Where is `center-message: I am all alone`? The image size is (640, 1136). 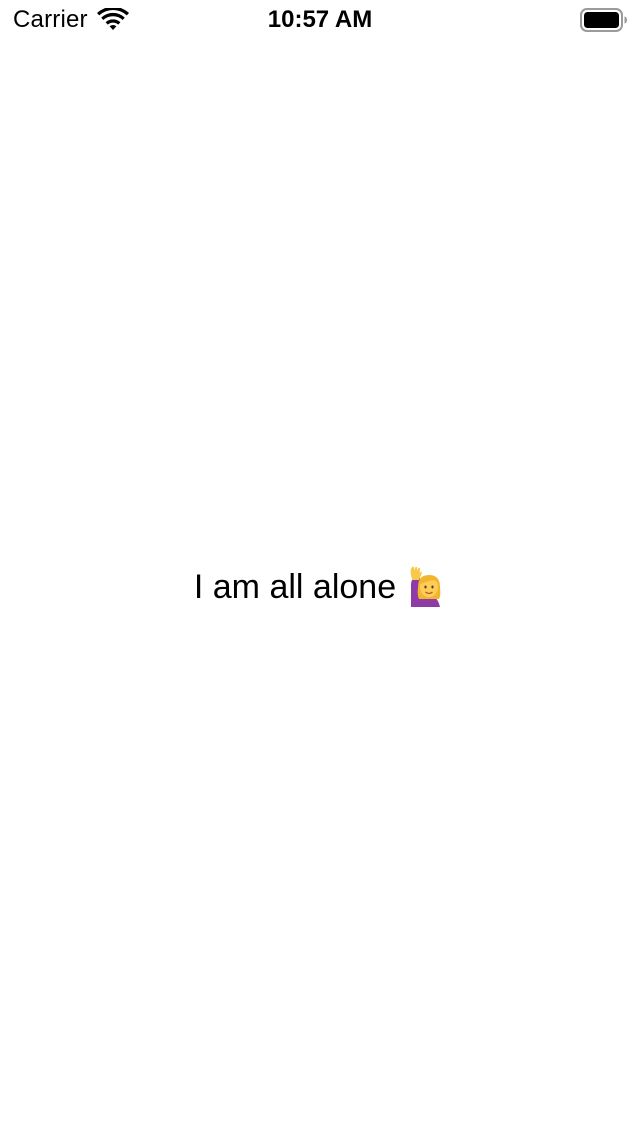 center-message: I am all alone is located at coordinates (320, 587).